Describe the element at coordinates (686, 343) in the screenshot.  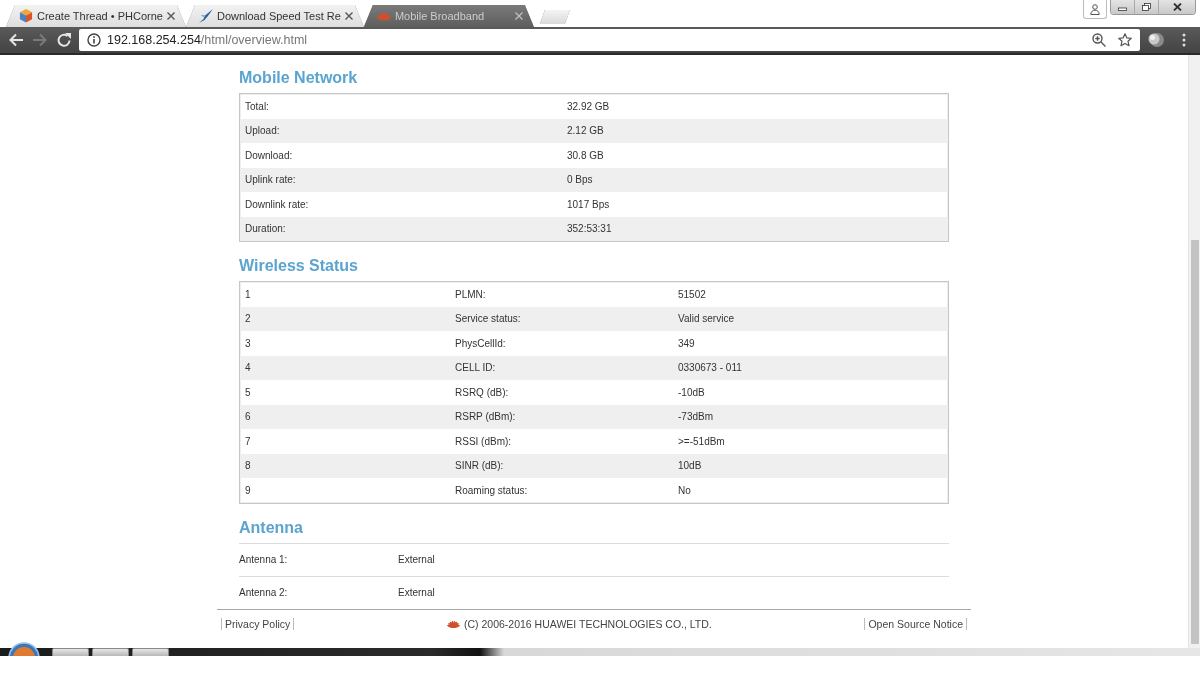
I see `field-value: 349` at that location.